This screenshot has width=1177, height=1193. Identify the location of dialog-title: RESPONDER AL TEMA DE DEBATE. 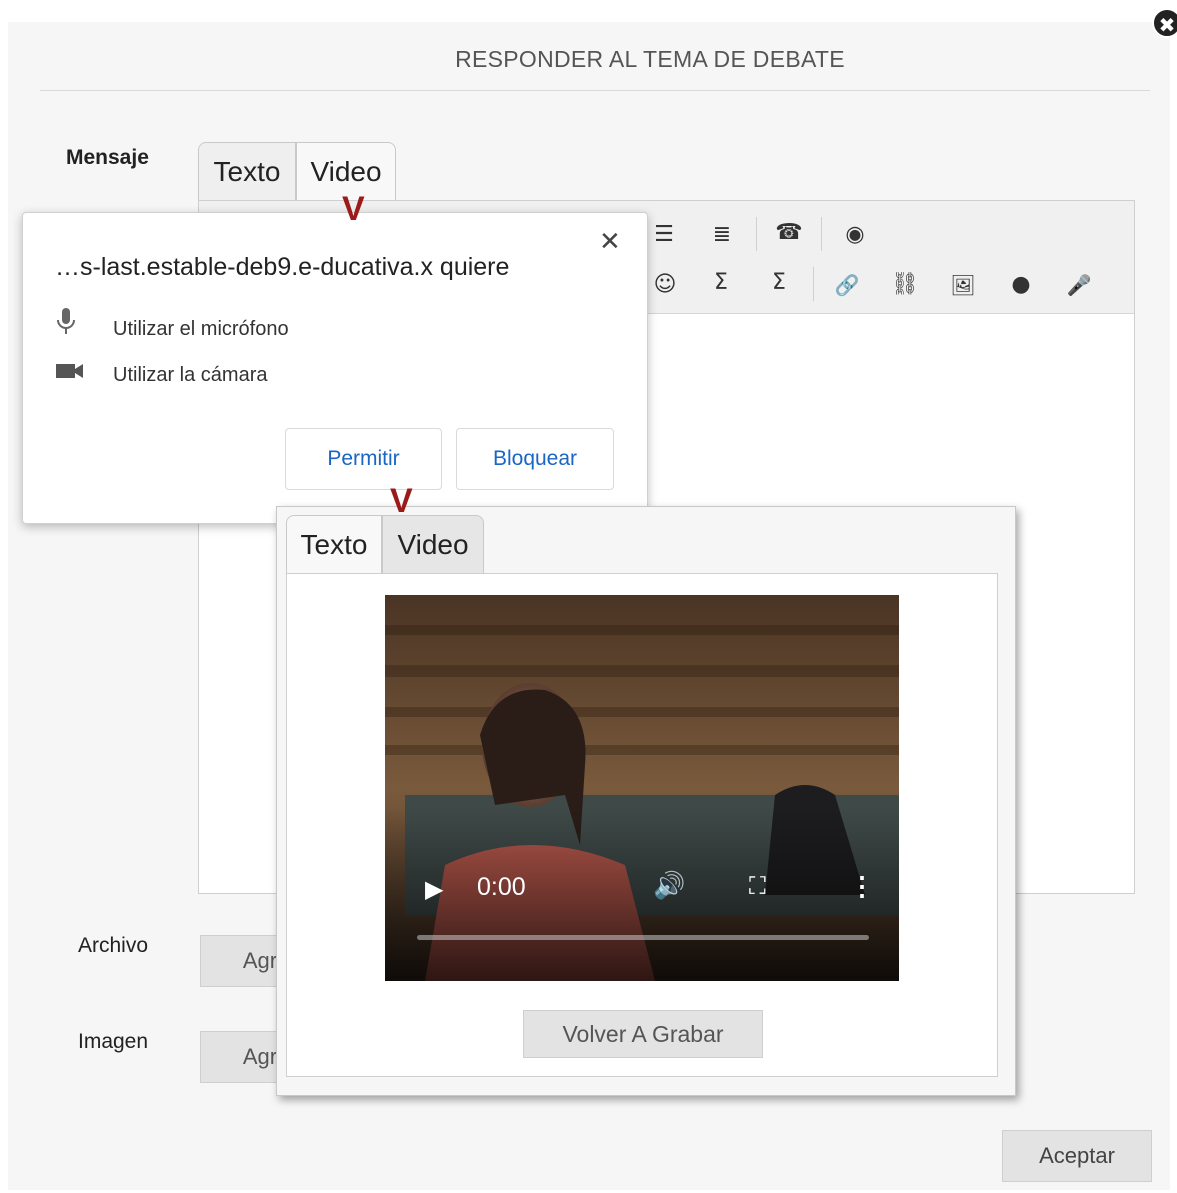
(650, 59).